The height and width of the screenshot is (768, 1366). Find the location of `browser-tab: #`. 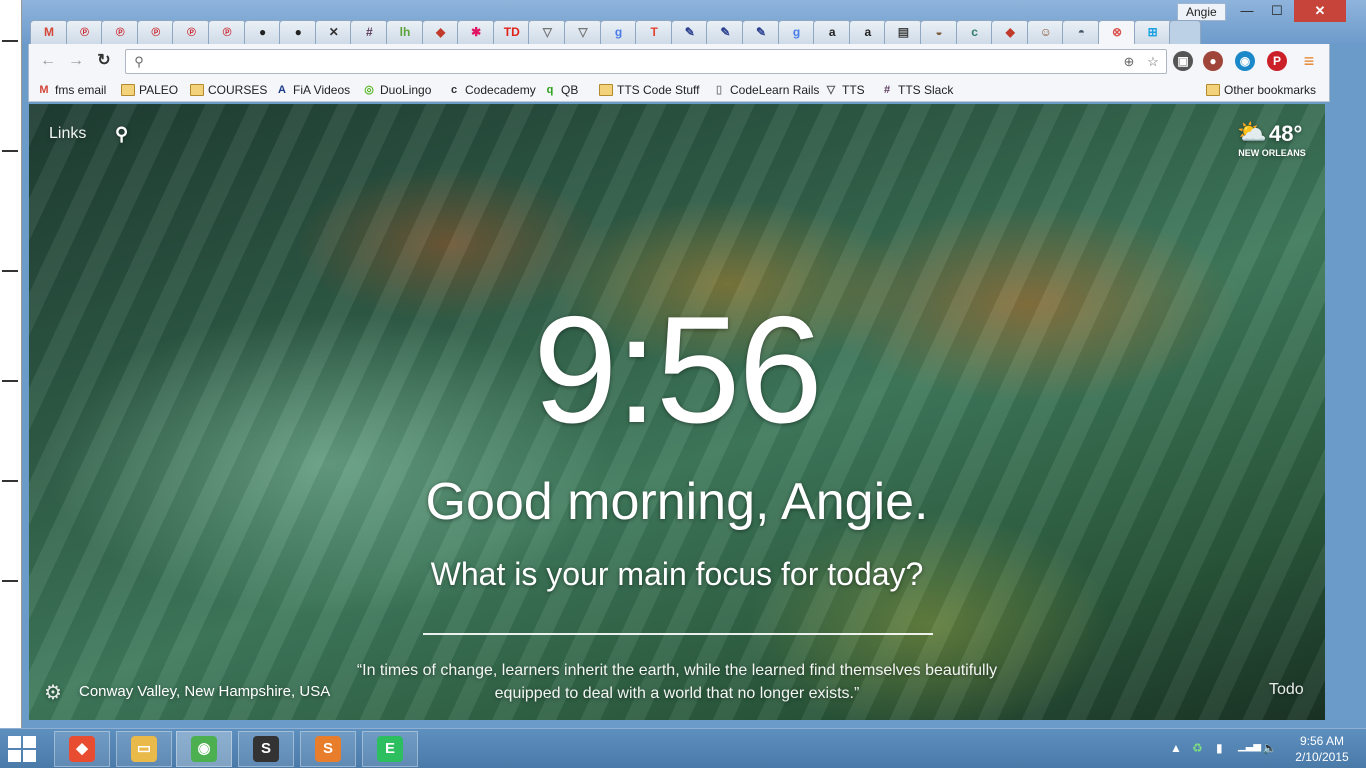

browser-tab: # is located at coordinates (369, 32).